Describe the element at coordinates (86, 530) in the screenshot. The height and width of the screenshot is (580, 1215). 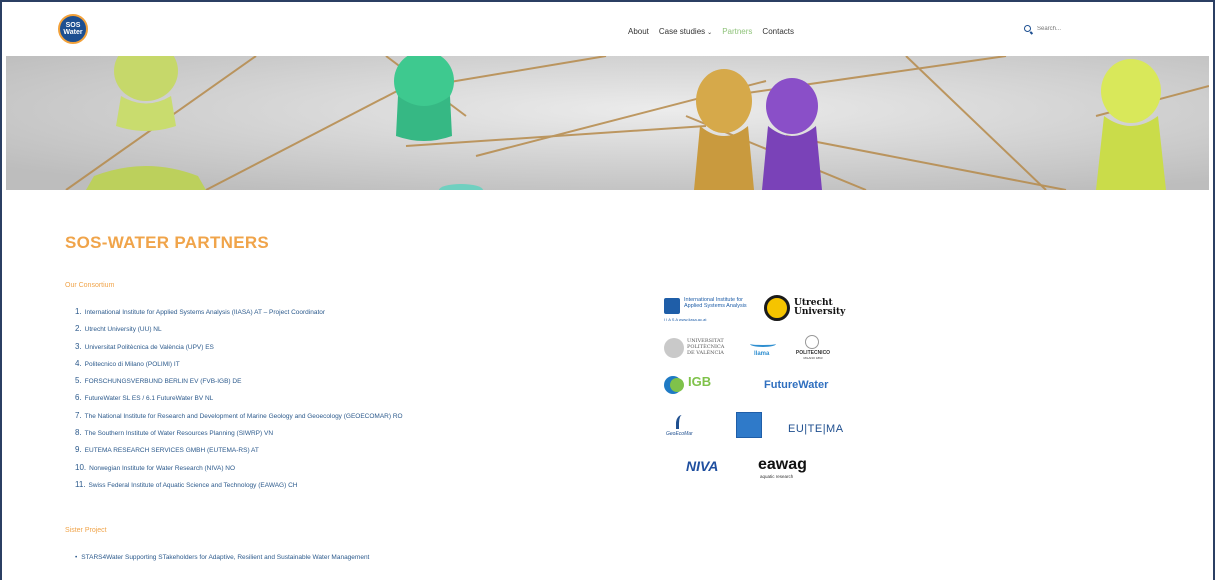
I see `sister-project-heading: Sister Project` at that location.